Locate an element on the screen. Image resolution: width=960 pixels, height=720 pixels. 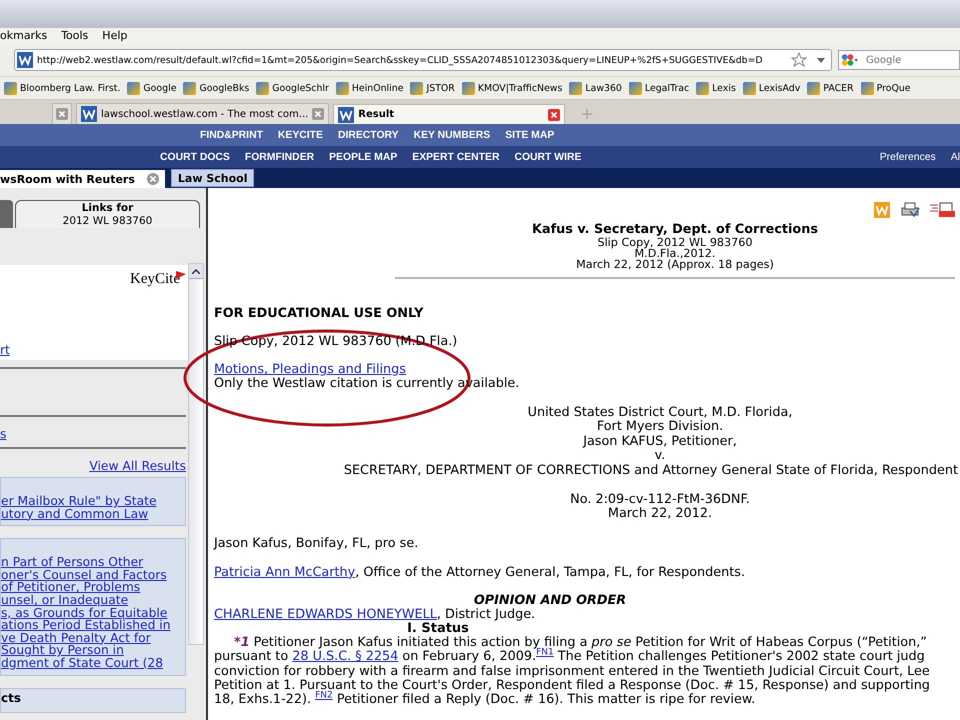
caption-text: Fort Myers Division. is located at coordinates (660, 426).